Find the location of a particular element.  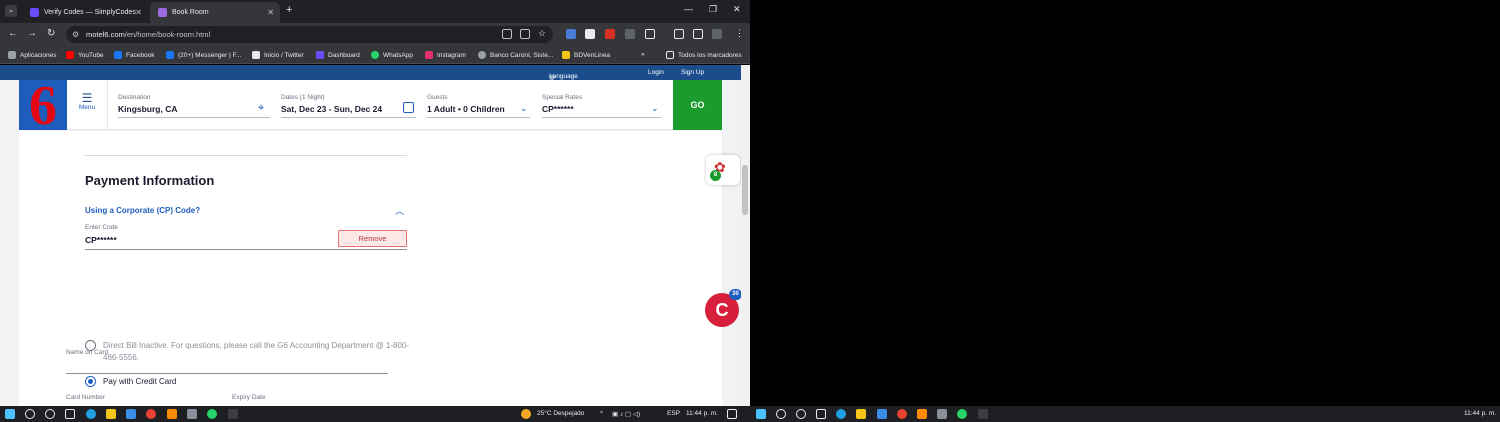

bookmark-item: BDVenLinea is located at coordinates (586, 55).